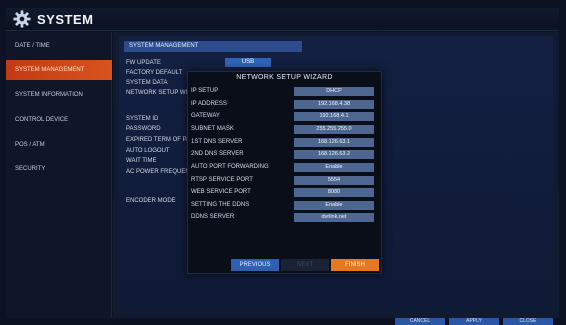 Image resolution: width=566 pixels, height=325 pixels. I want to click on close-button: CLOSE, so click(528, 321).